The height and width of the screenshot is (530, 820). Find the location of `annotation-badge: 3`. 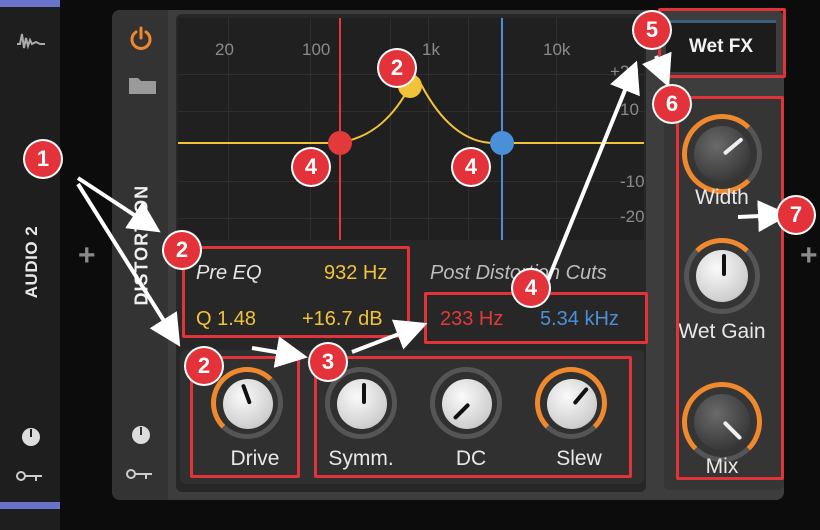

annotation-badge: 3 is located at coordinates (328, 362).